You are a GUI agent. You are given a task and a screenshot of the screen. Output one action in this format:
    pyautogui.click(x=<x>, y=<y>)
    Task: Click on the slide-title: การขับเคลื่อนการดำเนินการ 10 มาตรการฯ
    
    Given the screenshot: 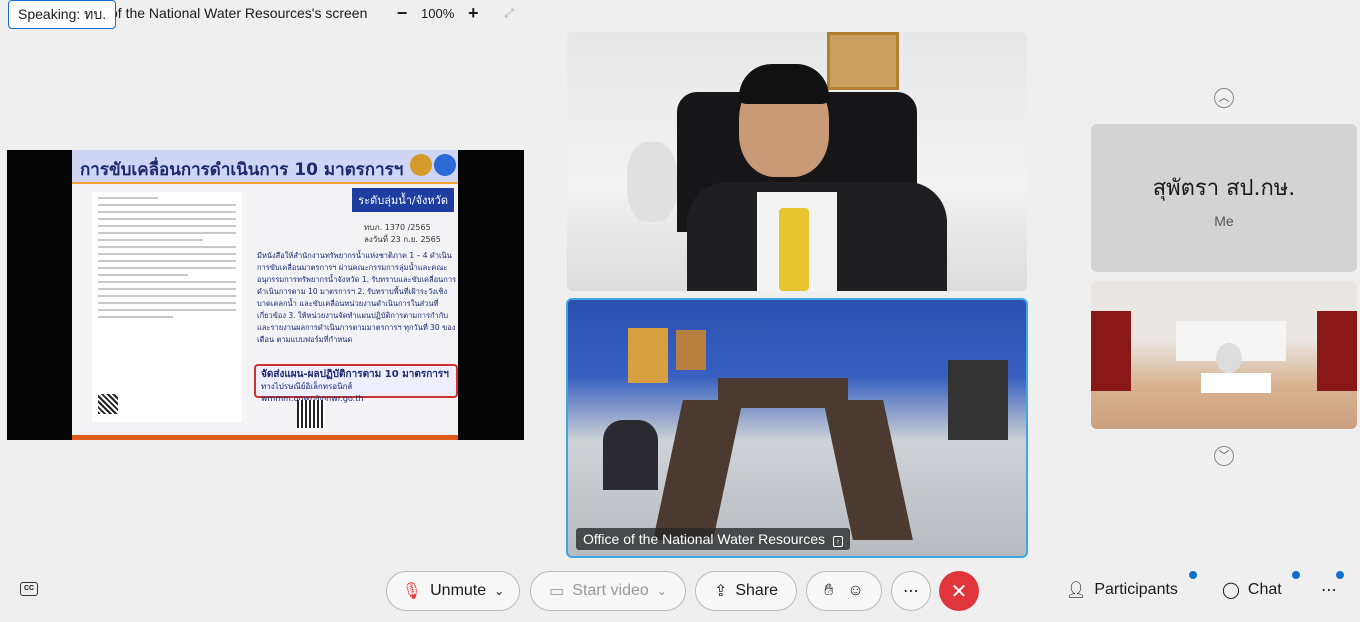 What is the action you would take?
    pyautogui.click(x=265, y=167)
    